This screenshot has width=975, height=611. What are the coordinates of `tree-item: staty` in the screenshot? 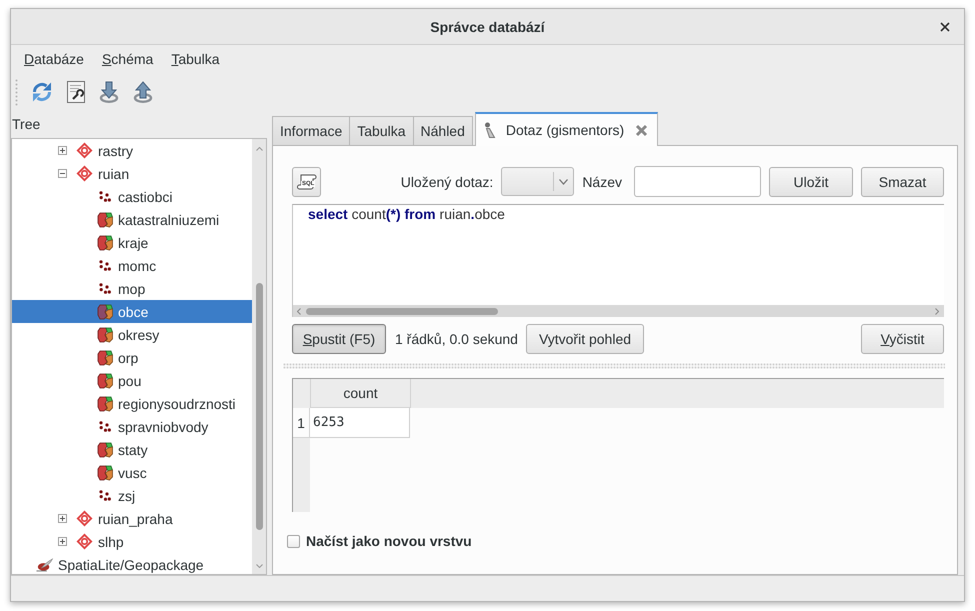 It's located at (132, 449).